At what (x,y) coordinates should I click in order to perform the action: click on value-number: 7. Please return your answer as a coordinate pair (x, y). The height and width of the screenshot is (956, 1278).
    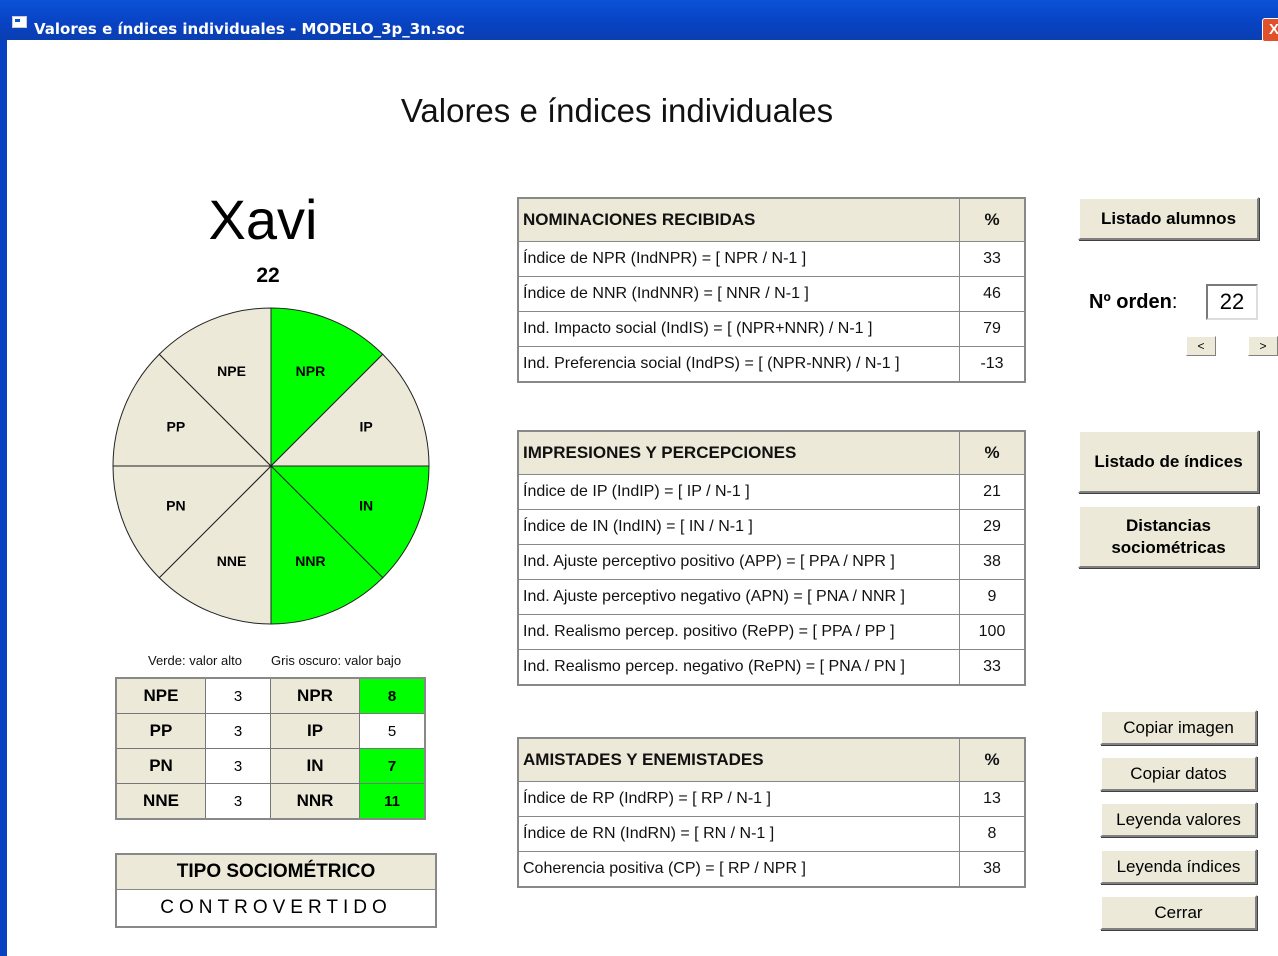
    Looking at the image, I should click on (392, 766).